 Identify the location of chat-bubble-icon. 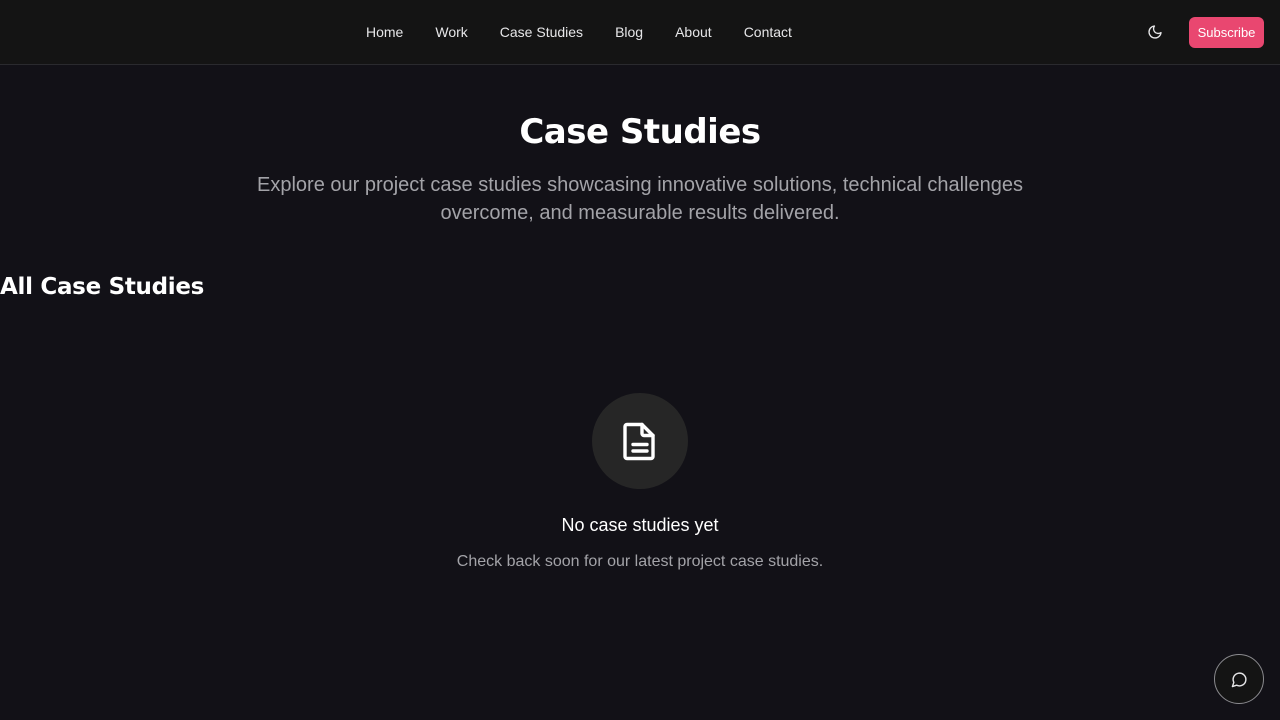
(1239, 679).